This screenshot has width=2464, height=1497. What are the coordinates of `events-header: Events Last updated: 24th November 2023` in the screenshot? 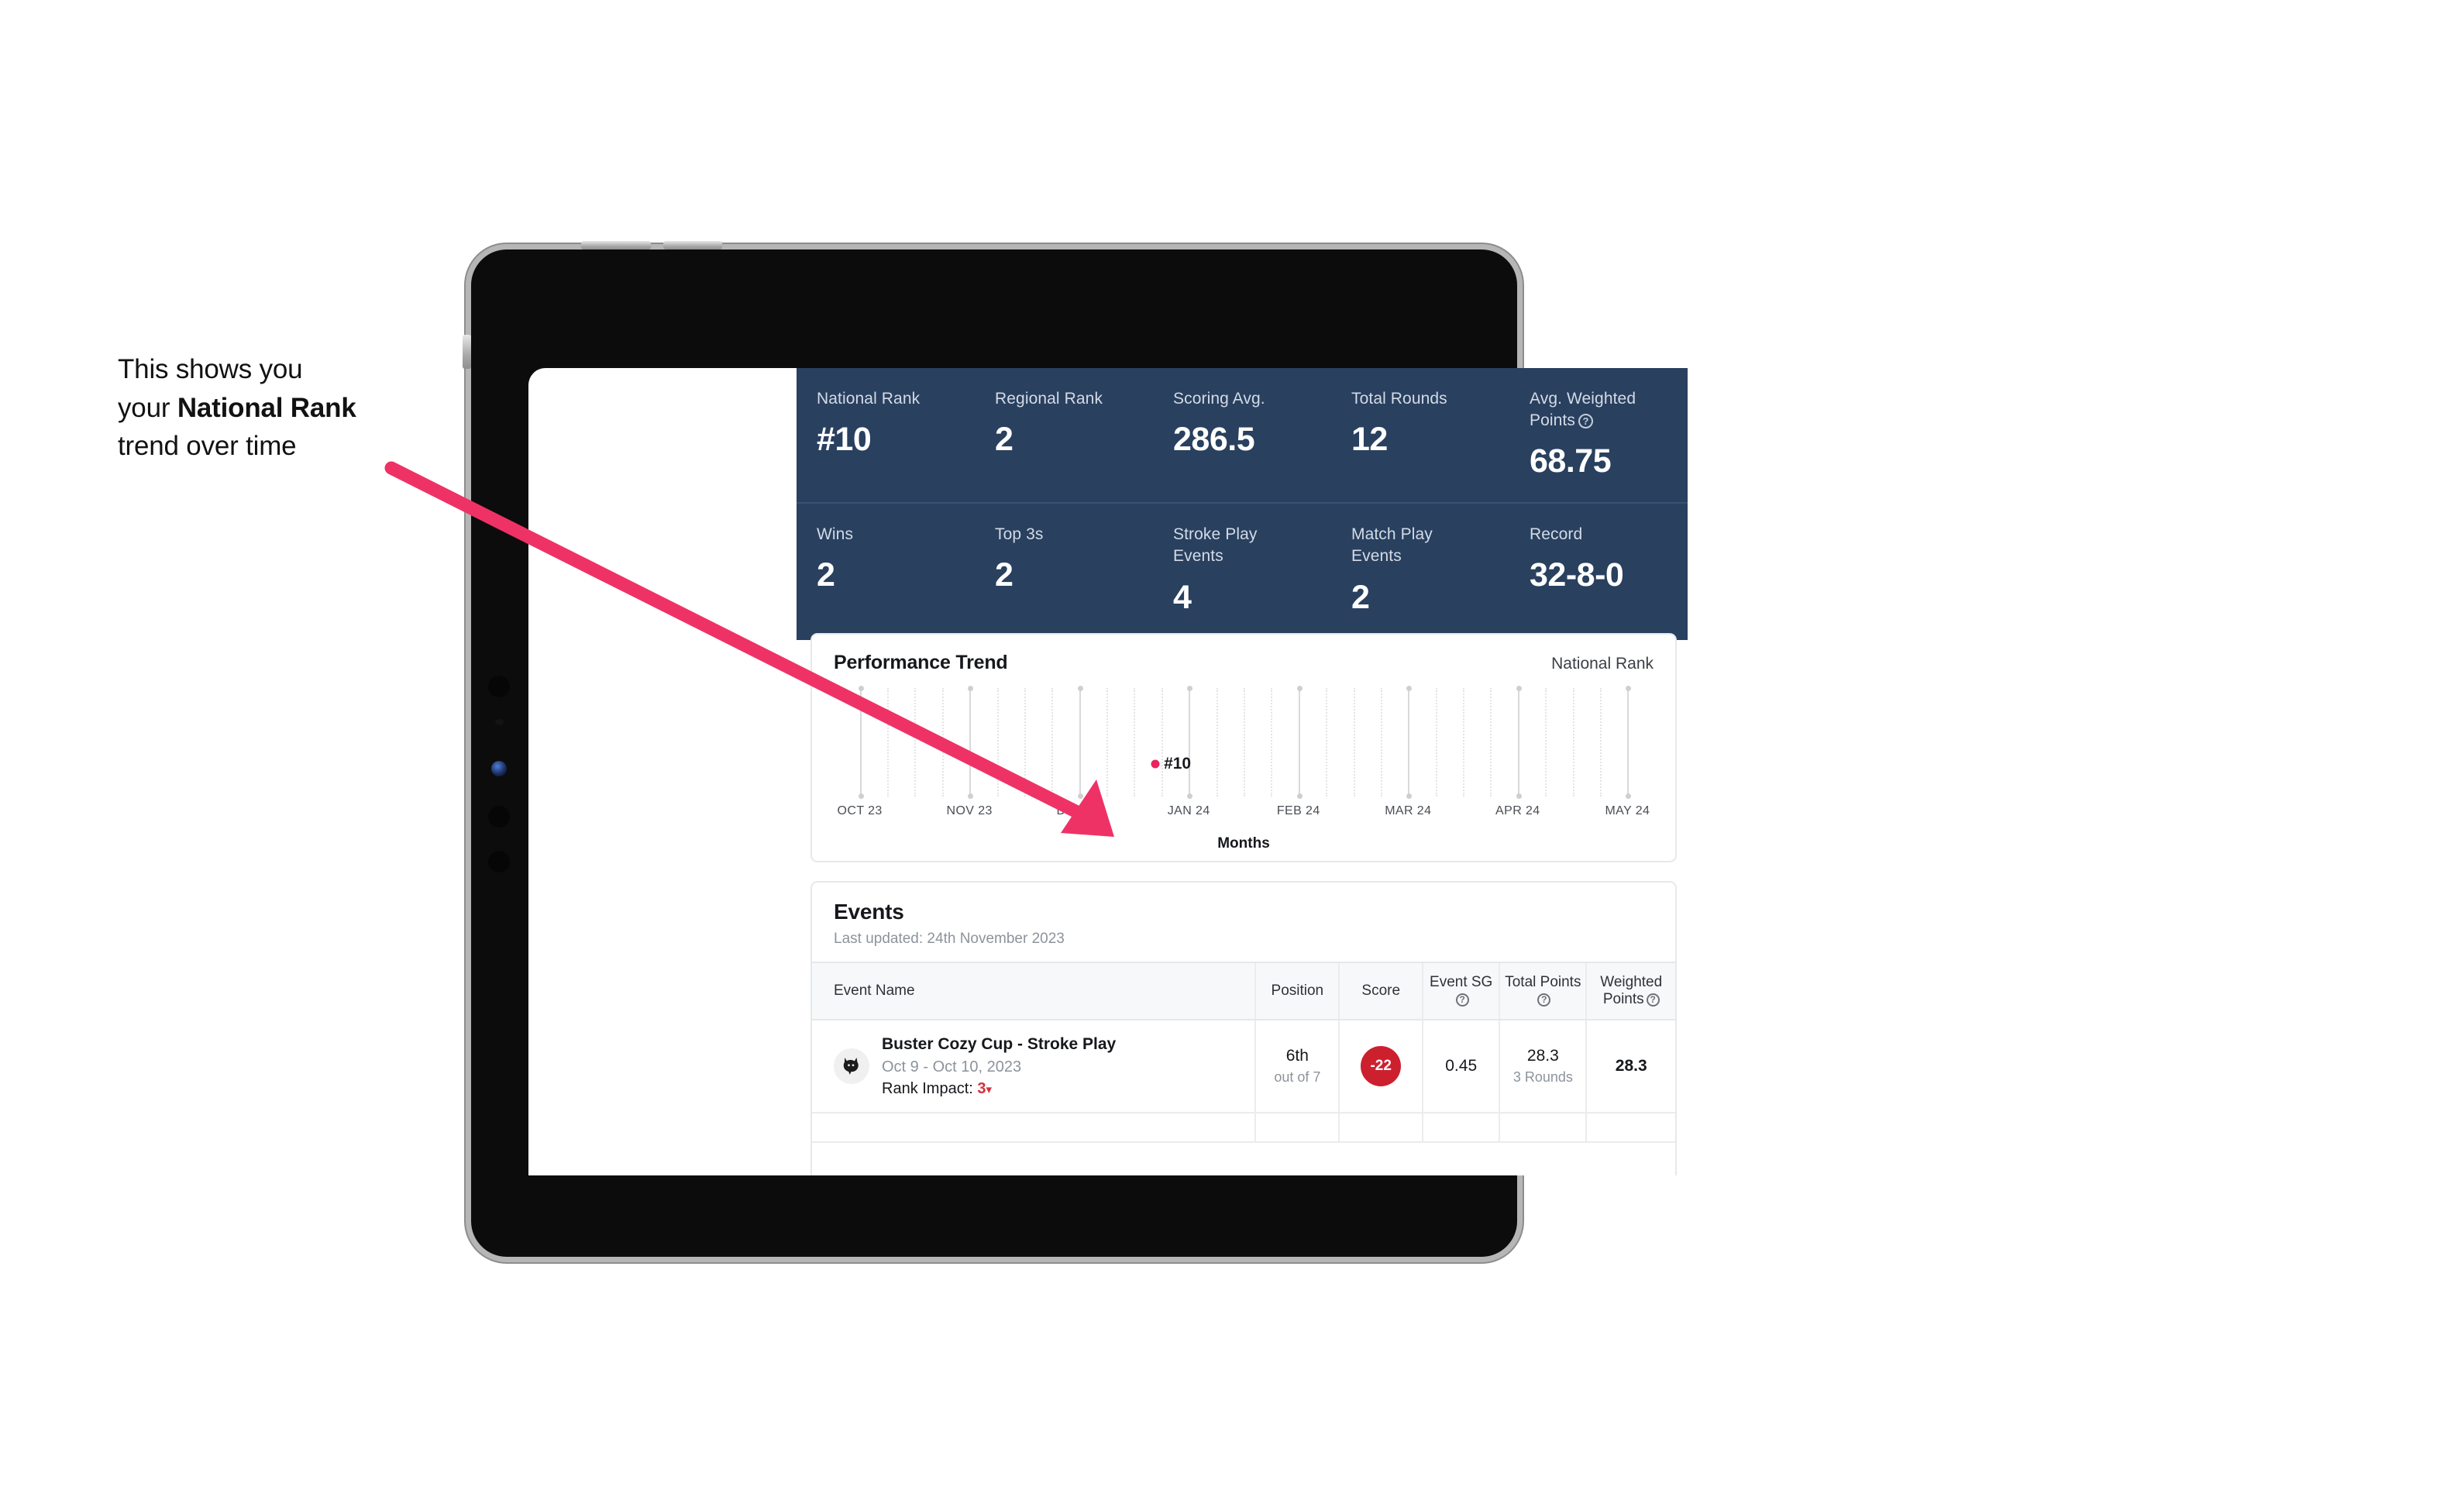 It's located at (1243, 922).